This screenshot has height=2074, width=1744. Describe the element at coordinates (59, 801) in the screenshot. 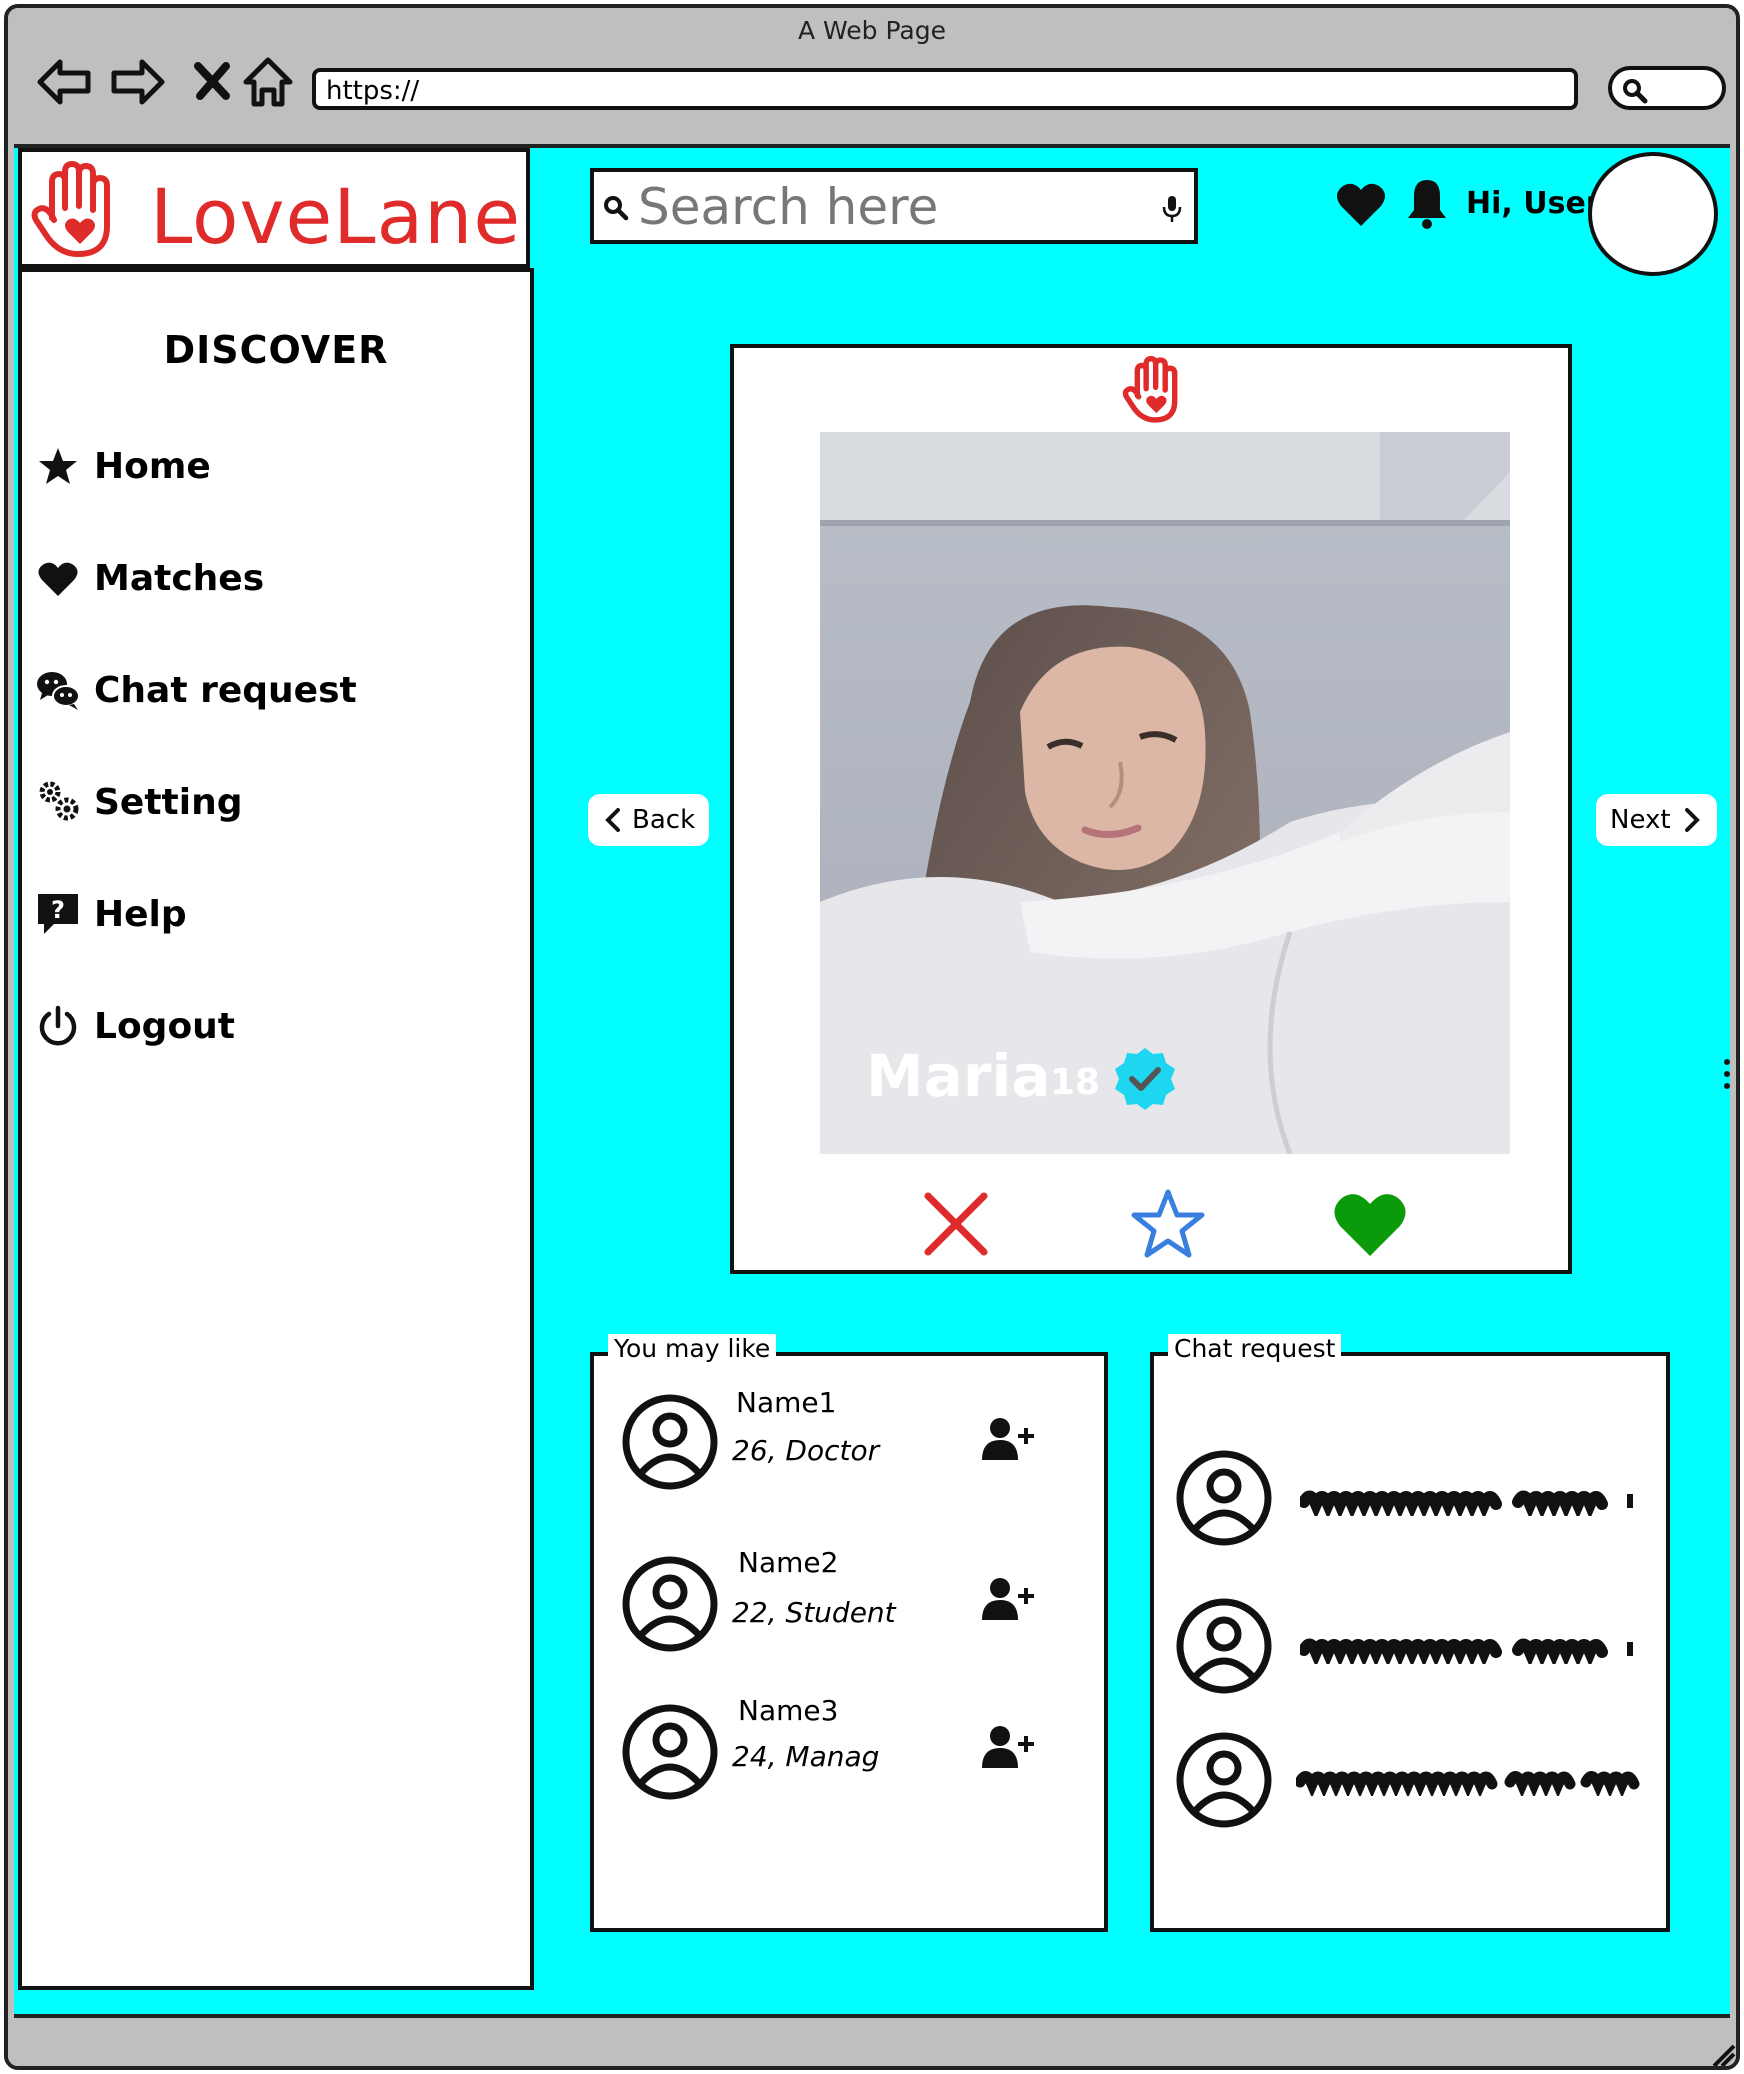

I see `gears-icon` at that location.